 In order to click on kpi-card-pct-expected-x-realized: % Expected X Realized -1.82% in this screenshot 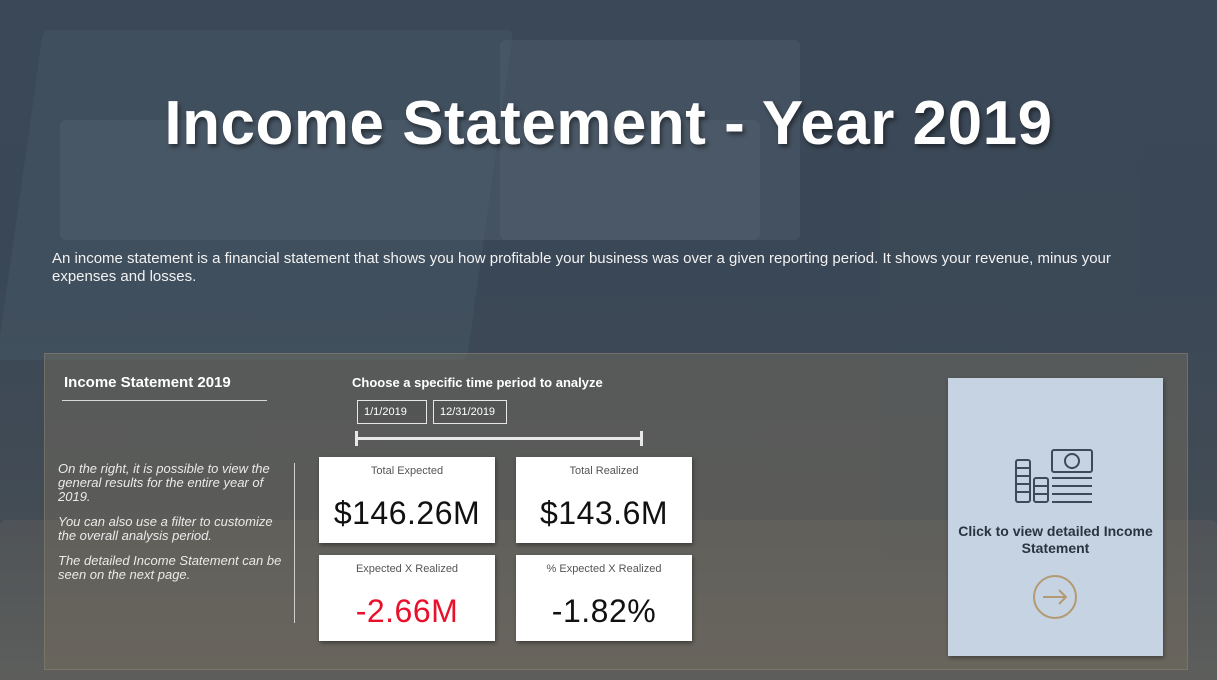, I will do `click(604, 598)`.